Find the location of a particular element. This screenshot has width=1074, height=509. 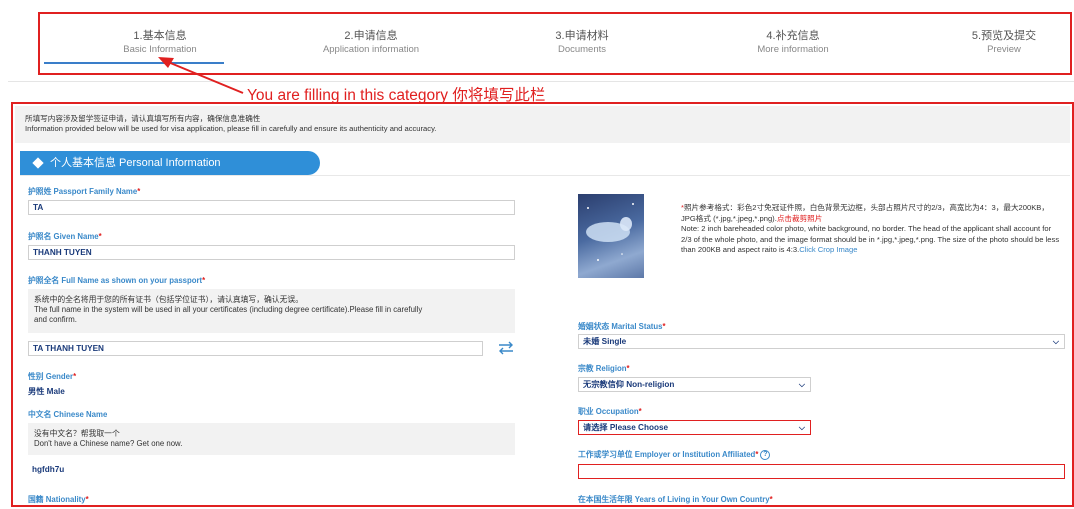

occupation-select: 请选择 Please Choose ⌵ is located at coordinates (694, 427).